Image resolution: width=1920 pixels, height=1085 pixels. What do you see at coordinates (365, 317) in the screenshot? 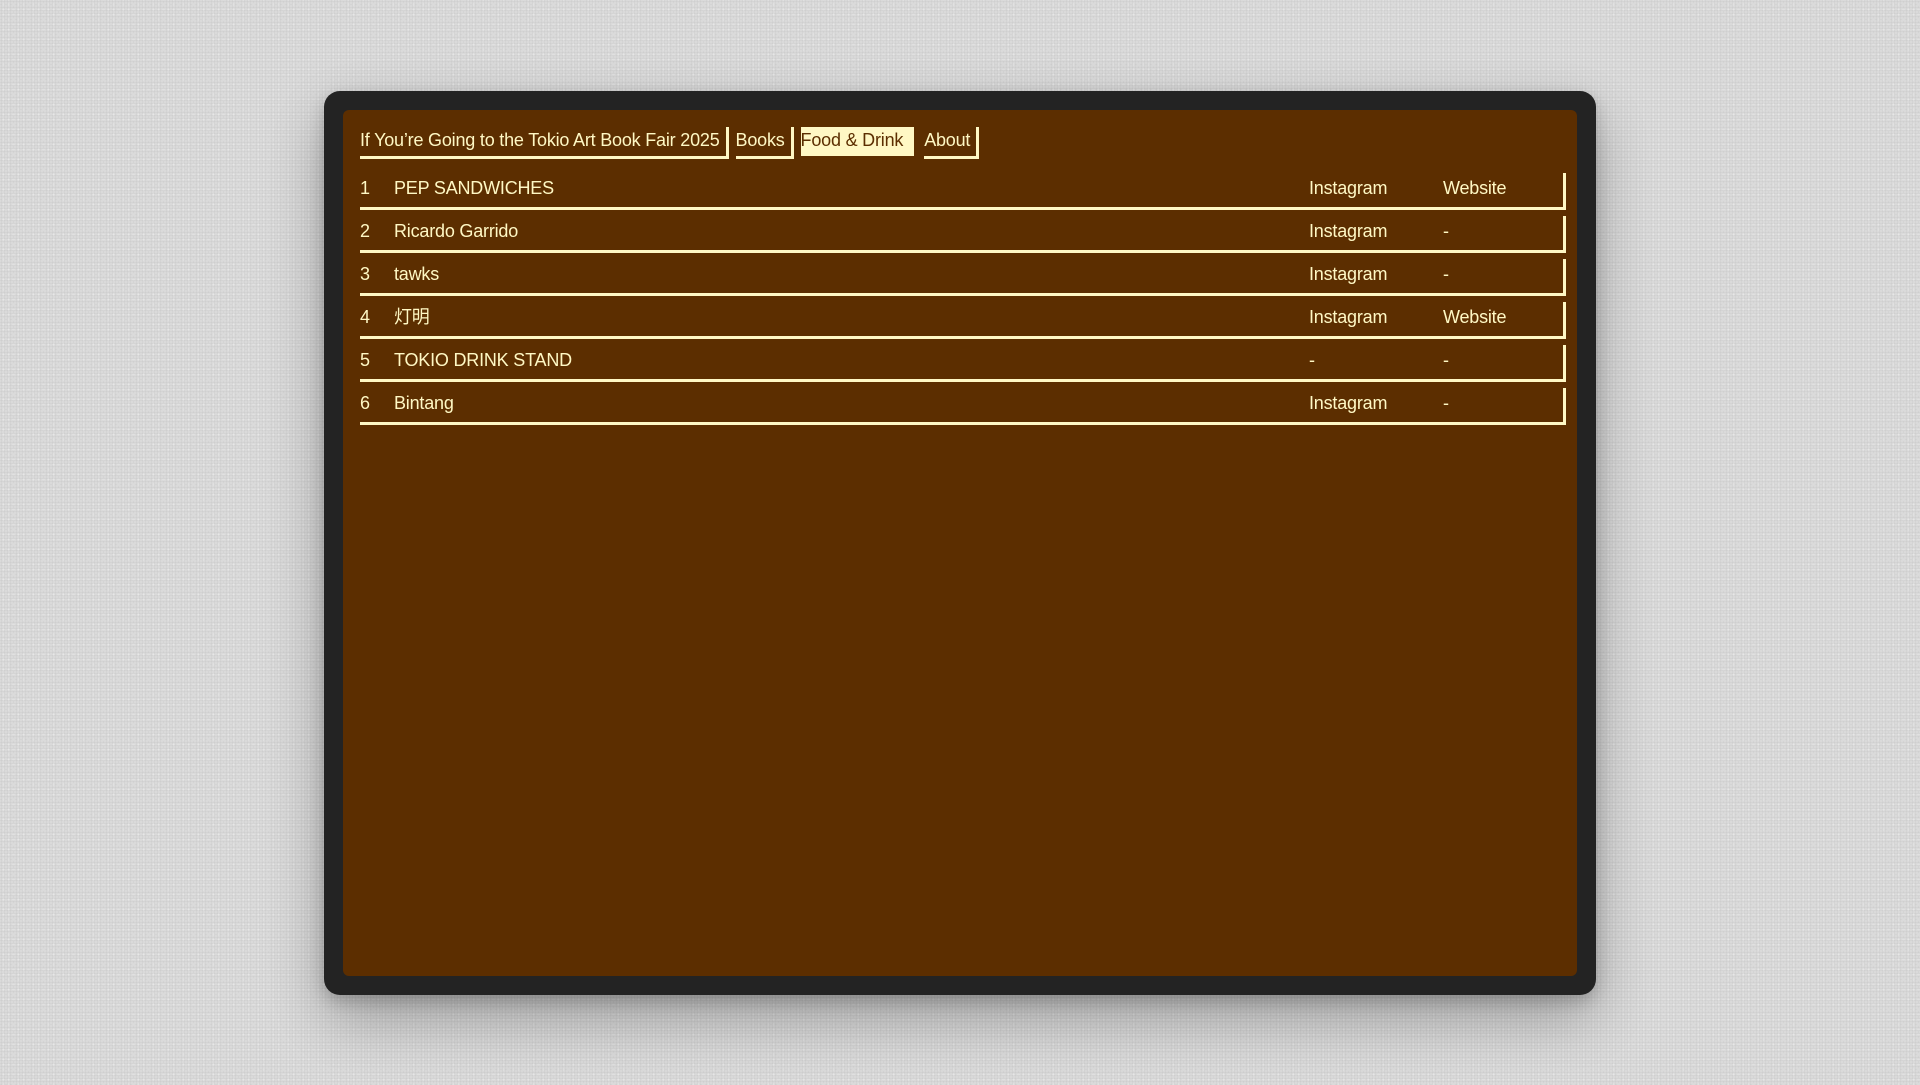
I see `item-number: 4` at bounding box center [365, 317].